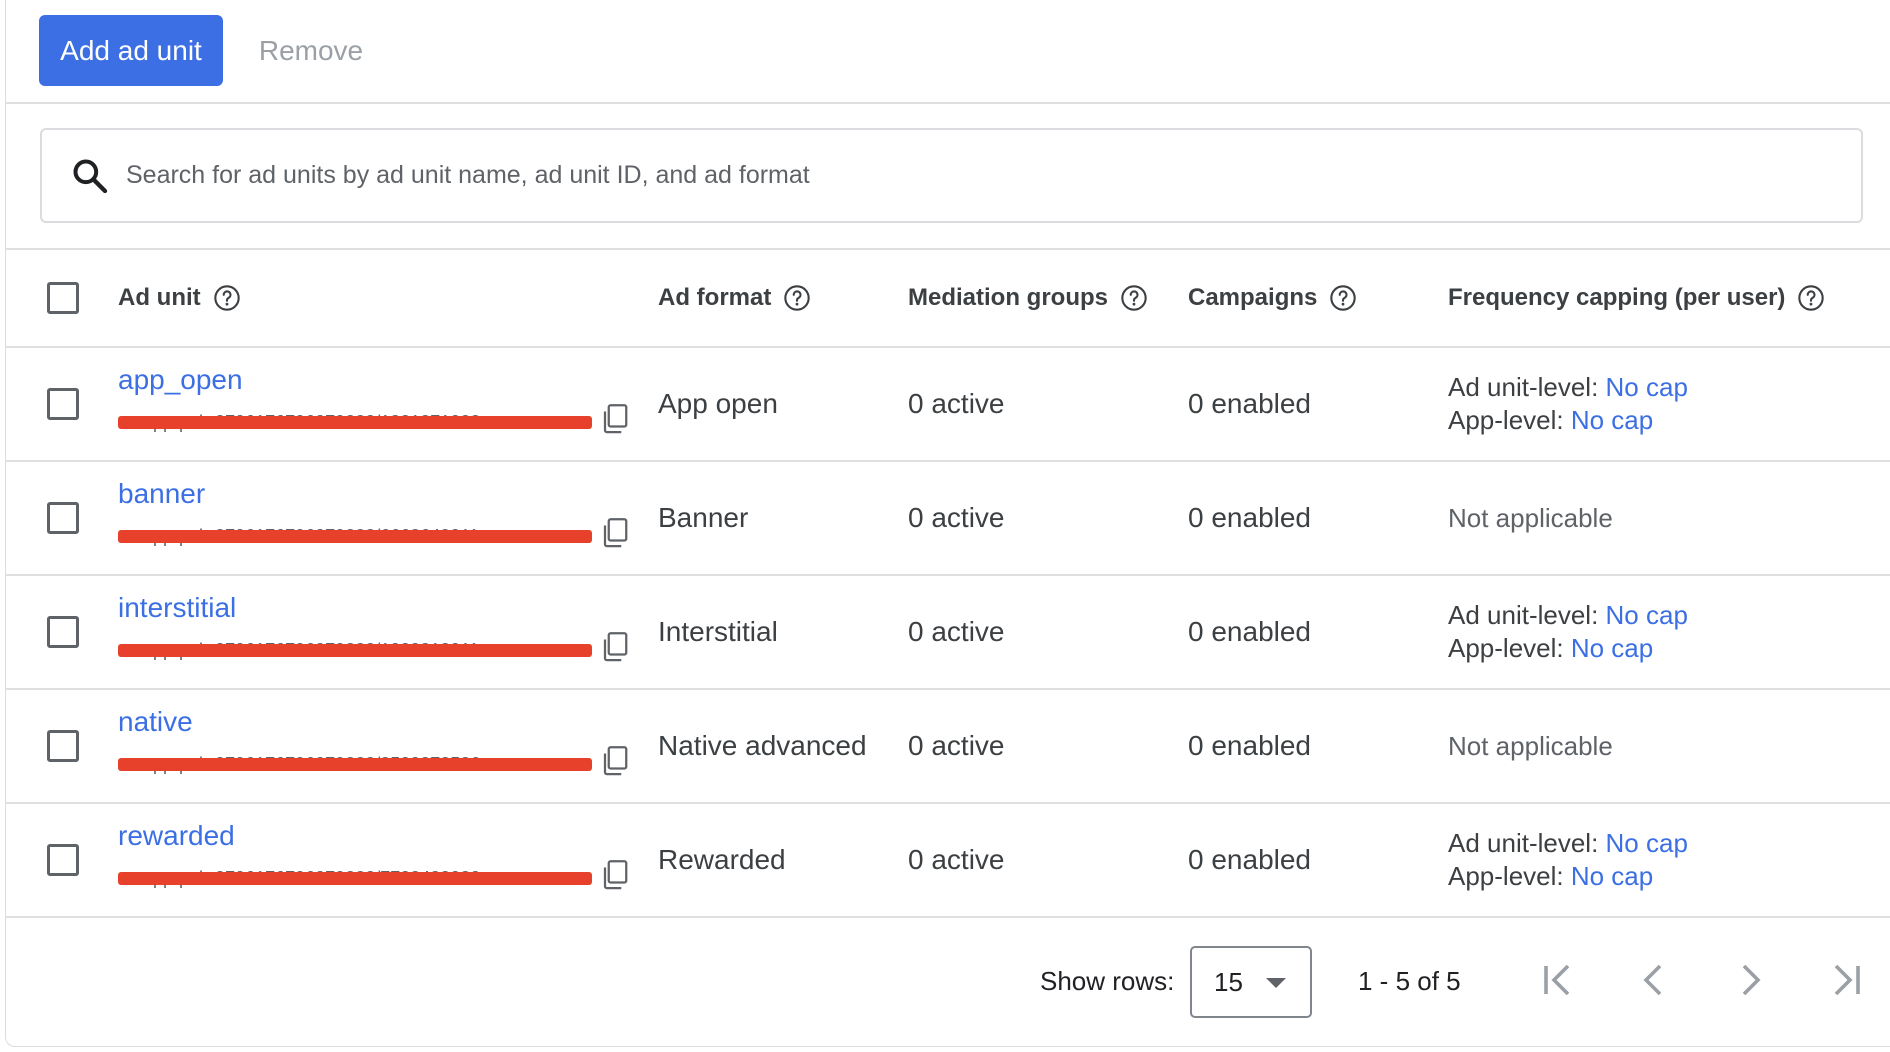  I want to click on column-header-label: Campaigns, so click(1253, 297).